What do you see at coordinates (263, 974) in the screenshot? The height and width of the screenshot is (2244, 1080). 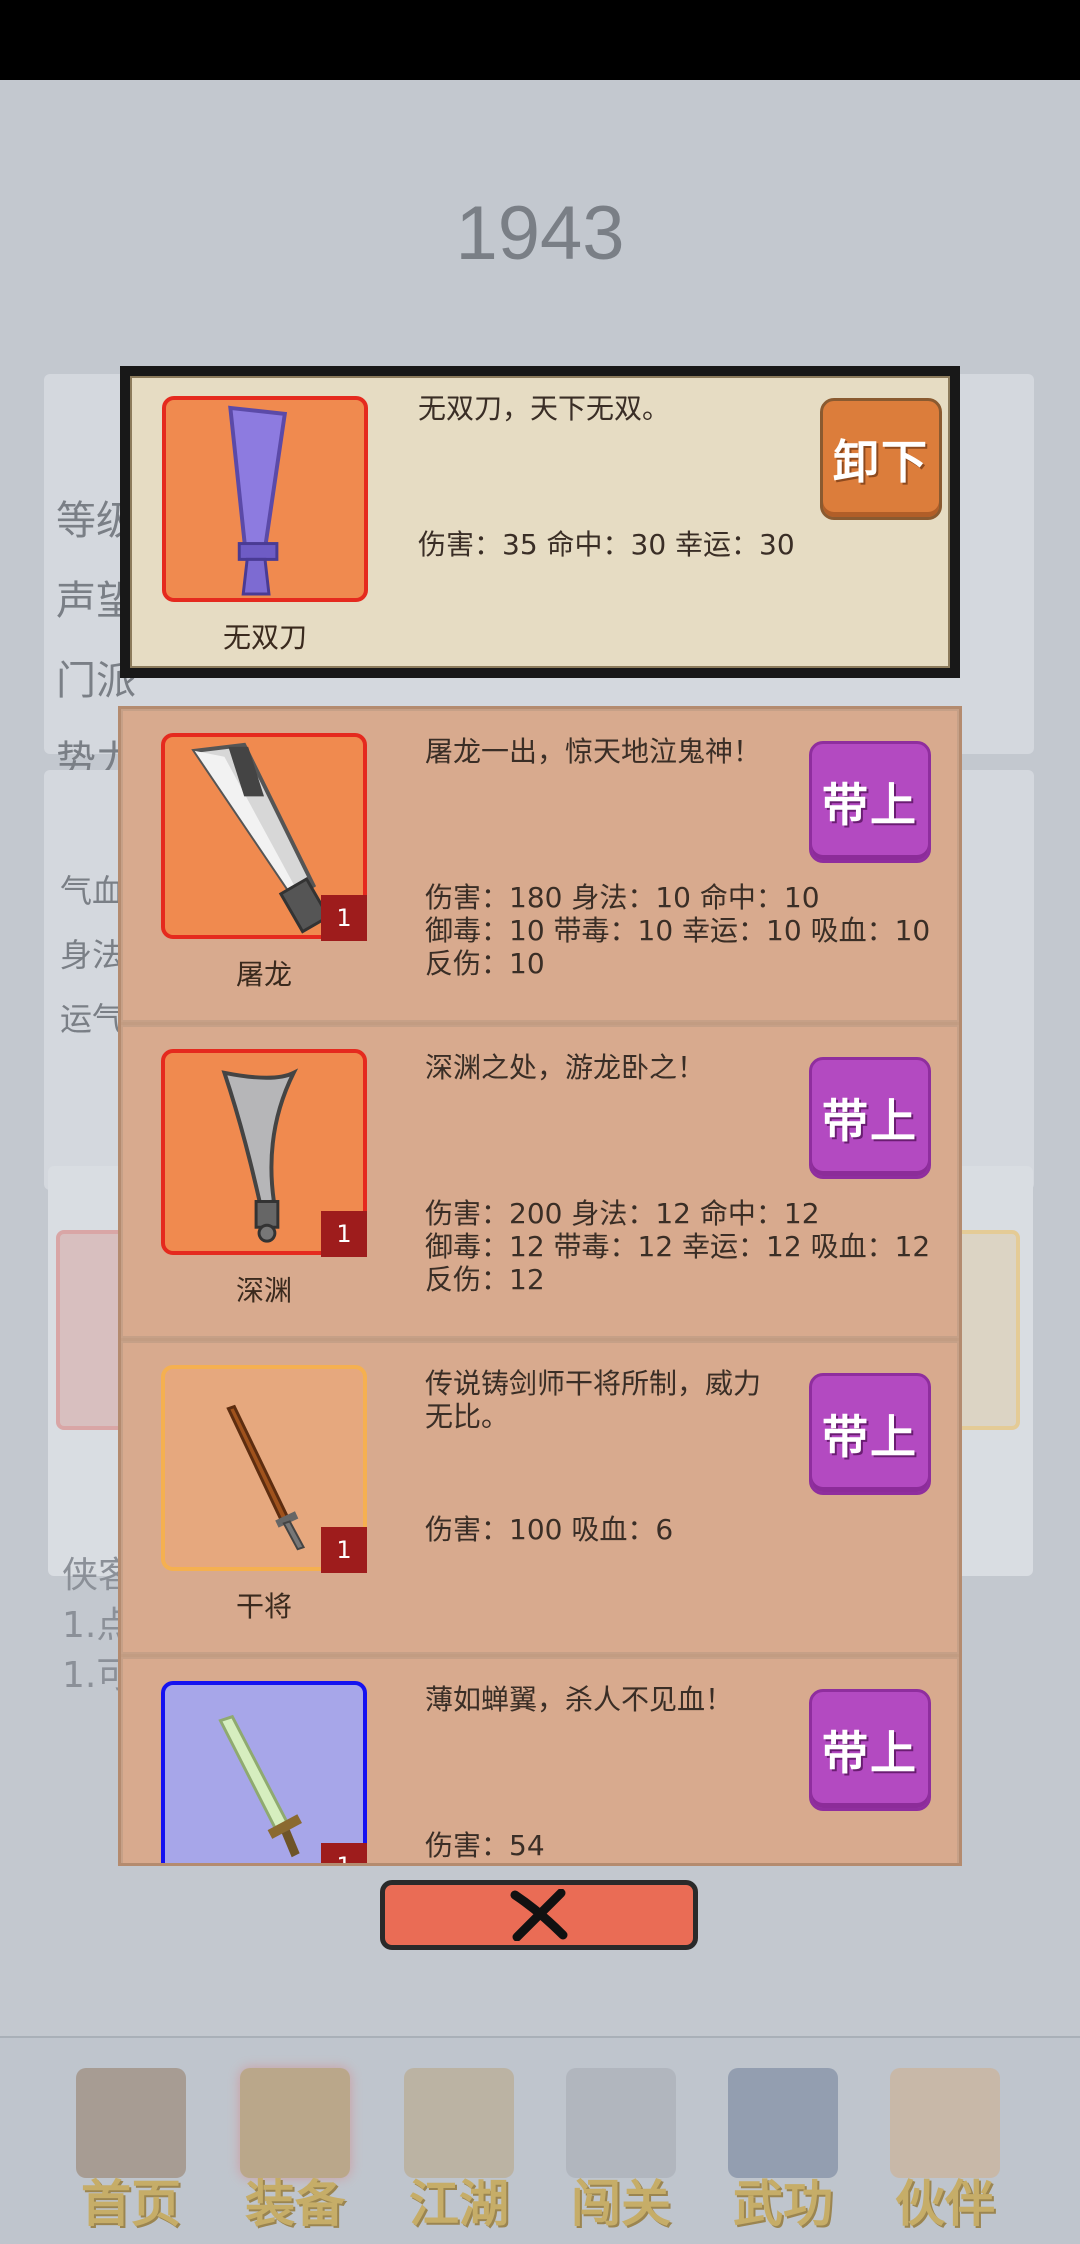 I see `item-name: 屠龙` at bounding box center [263, 974].